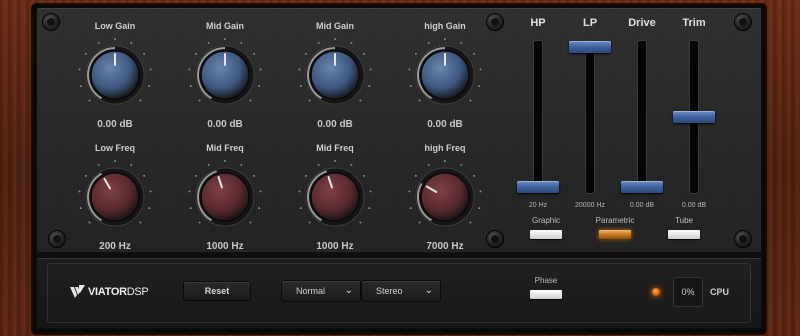 This screenshot has width=800, height=336. Describe the element at coordinates (445, 26) in the screenshot. I see `knob-label: high Gain` at that location.